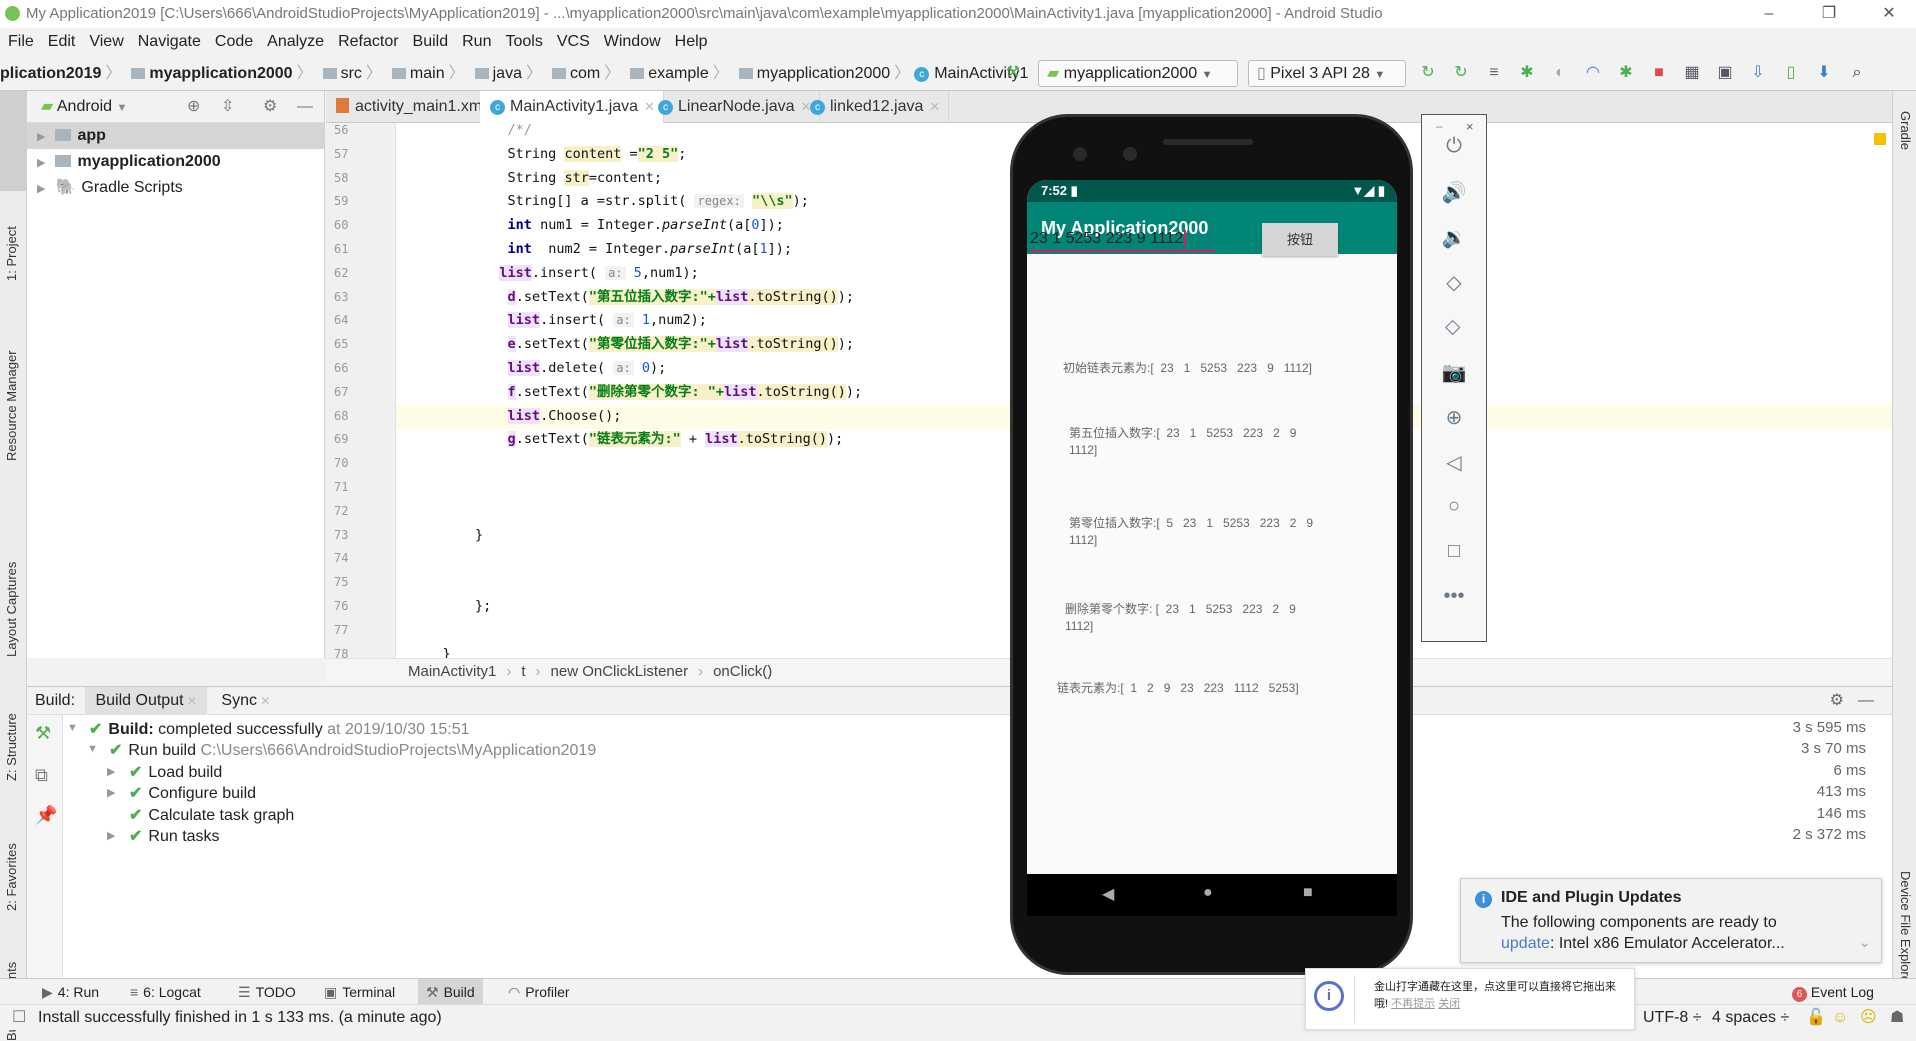 Image resolution: width=1916 pixels, height=1041 pixels. Describe the element at coordinates (620, 671) in the screenshot. I see `editor-breadcrumb-item: new OnClickListener` at that location.